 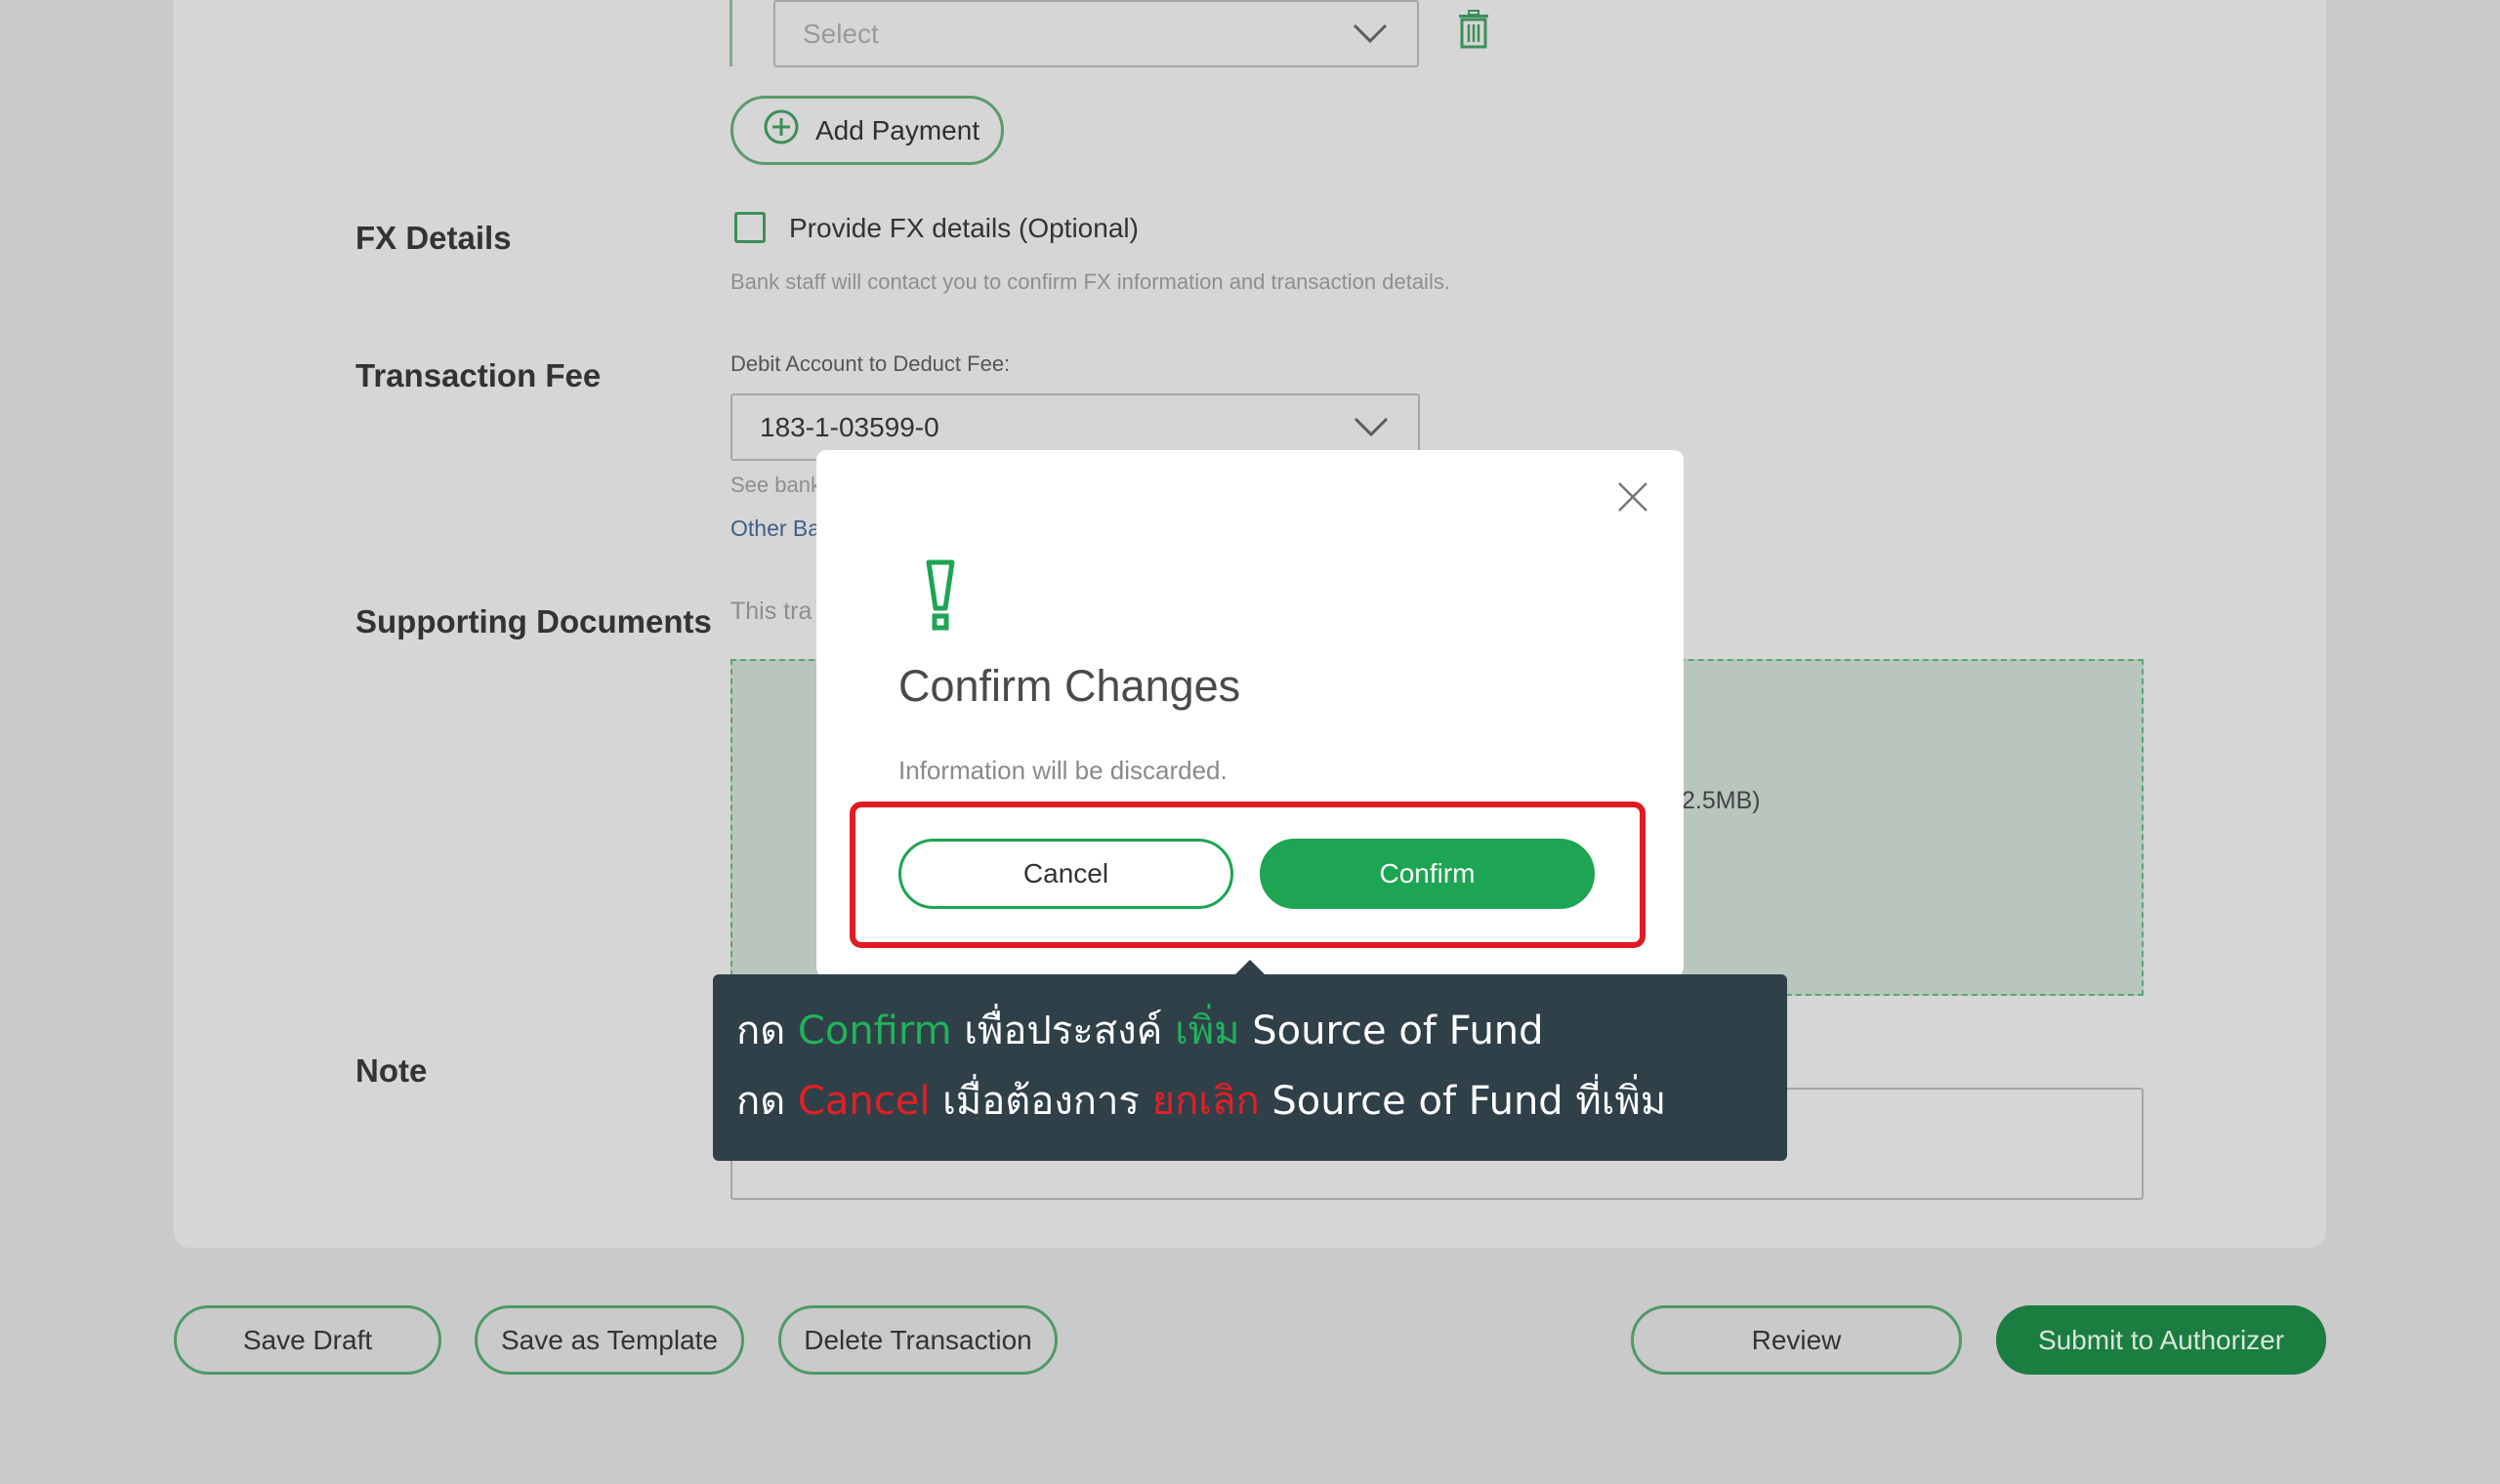 I want to click on payment-select-placeholder: Select, so click(x=841, y=34).